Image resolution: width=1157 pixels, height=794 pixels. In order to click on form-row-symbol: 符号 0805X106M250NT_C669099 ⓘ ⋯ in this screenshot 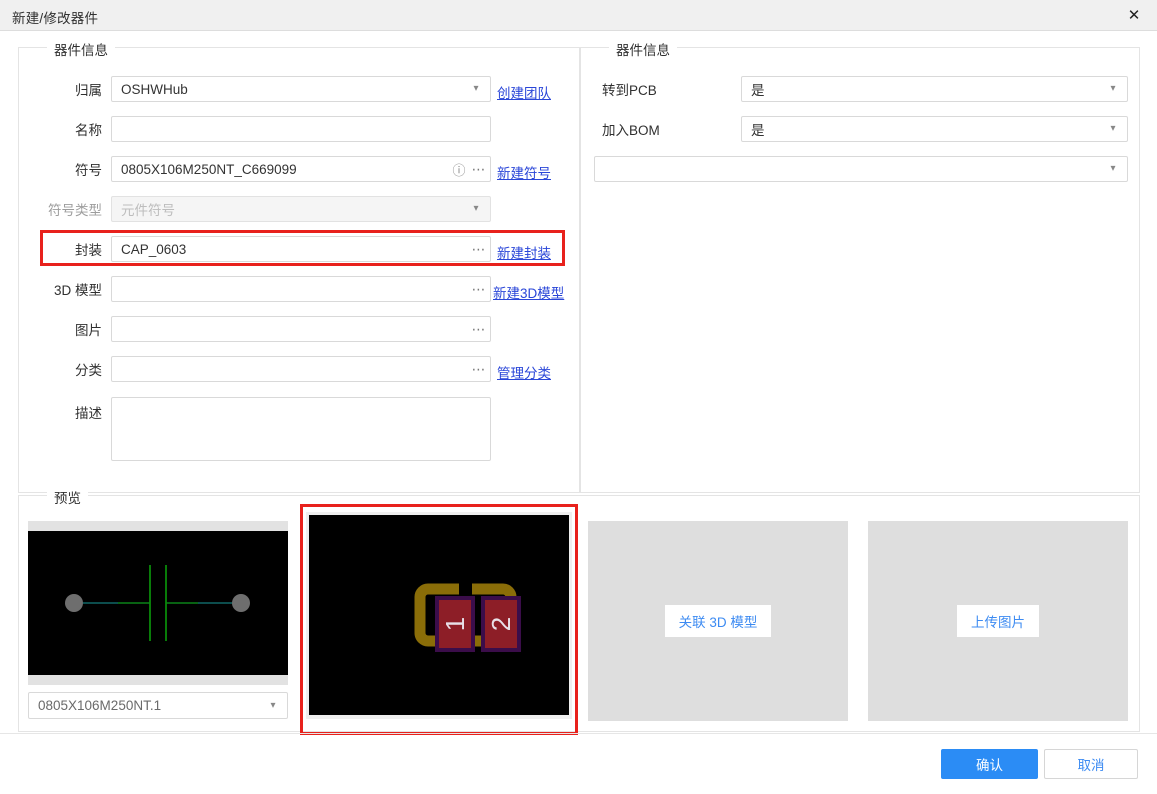, I will do `click(265, 169)`.